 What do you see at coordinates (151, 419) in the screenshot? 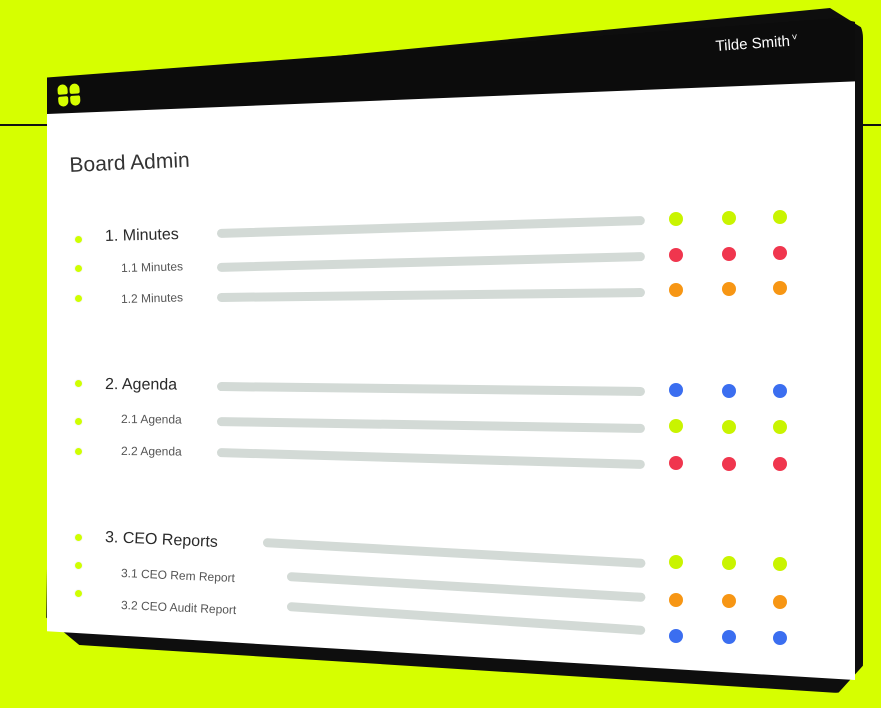
I see `item-label: 2.1 Agenda` at bounding box center [151, 419].